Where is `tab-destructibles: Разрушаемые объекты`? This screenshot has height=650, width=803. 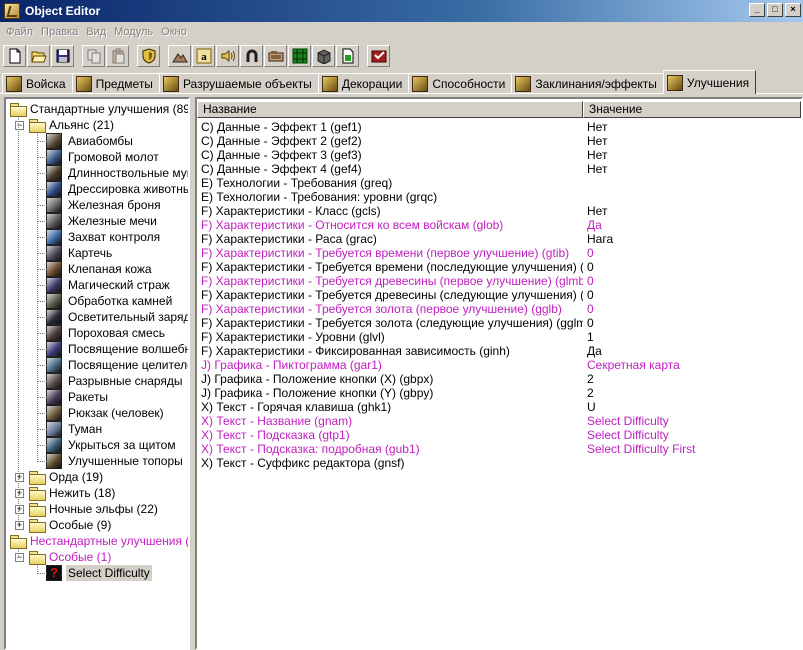 tab-destructibles: Разрушаемые объекты is located at coordinates (238, 83).